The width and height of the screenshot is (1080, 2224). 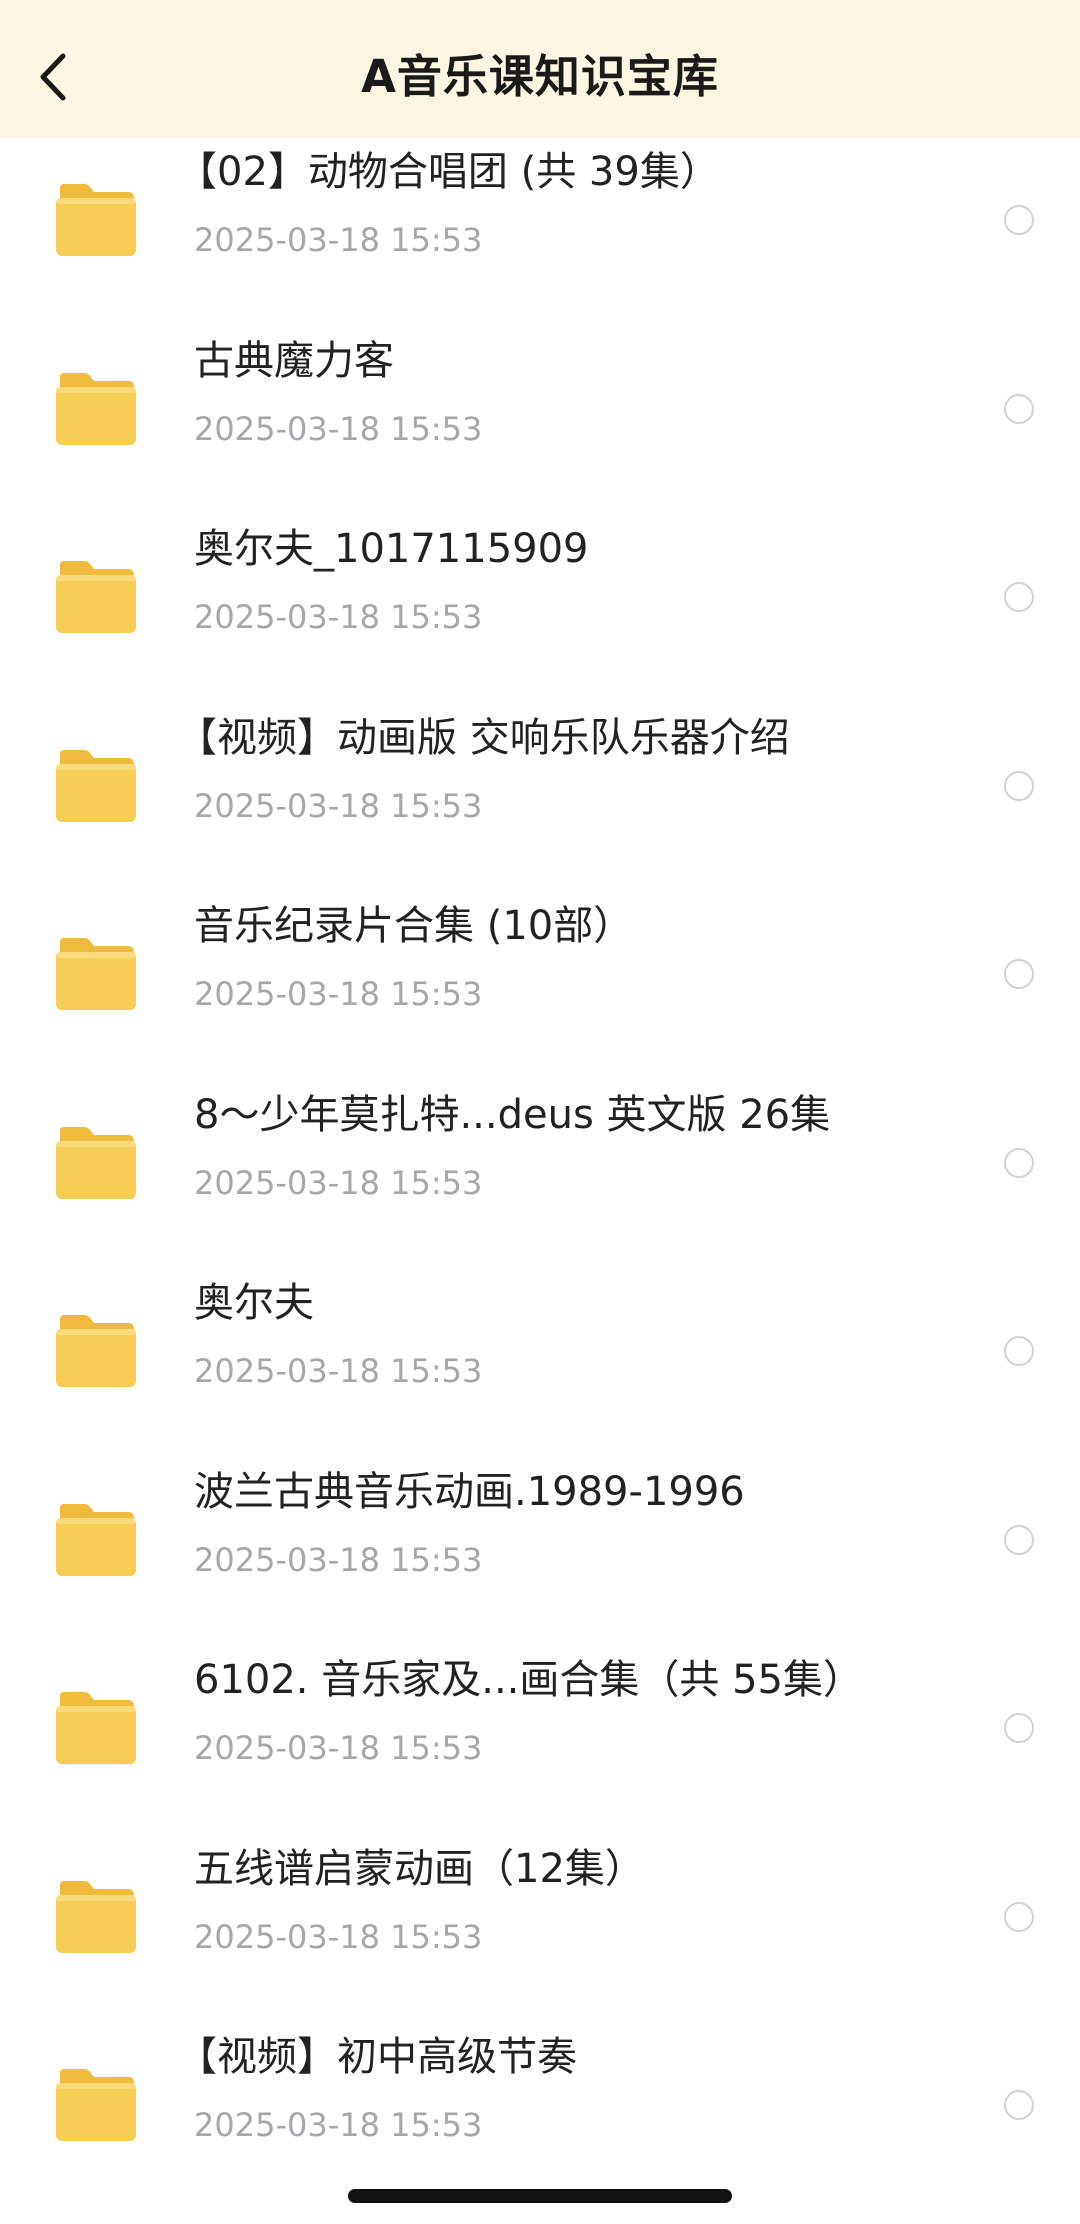 I want to click on chevron-left-icon, so click(x=53, y=77).